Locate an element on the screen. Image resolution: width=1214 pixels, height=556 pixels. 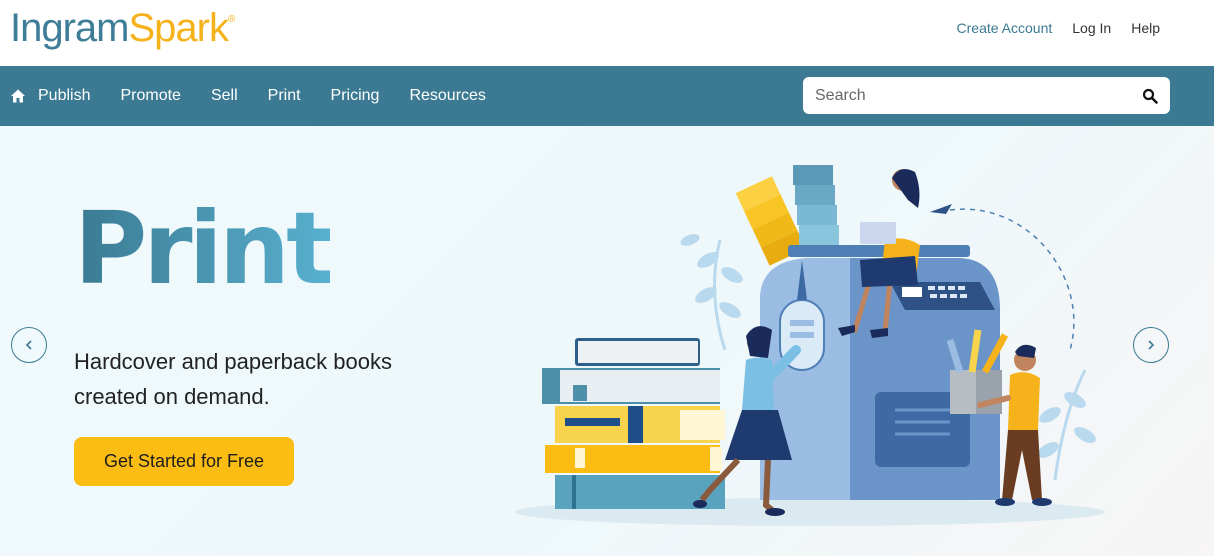
carousel-next-button is located at coordinates (1151, 345).